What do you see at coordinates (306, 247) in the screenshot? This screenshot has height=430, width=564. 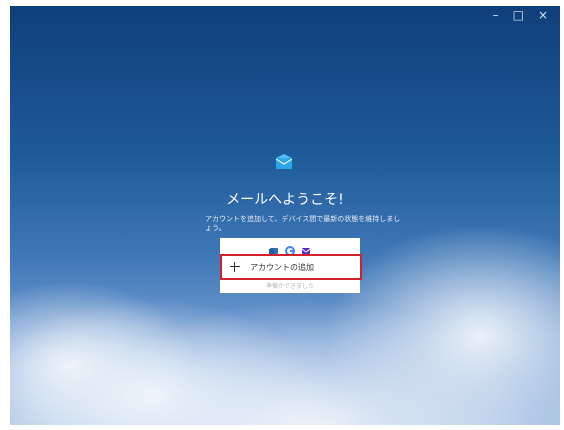 I see `yahoo-mail-icon` at bounding box center [306, 247].